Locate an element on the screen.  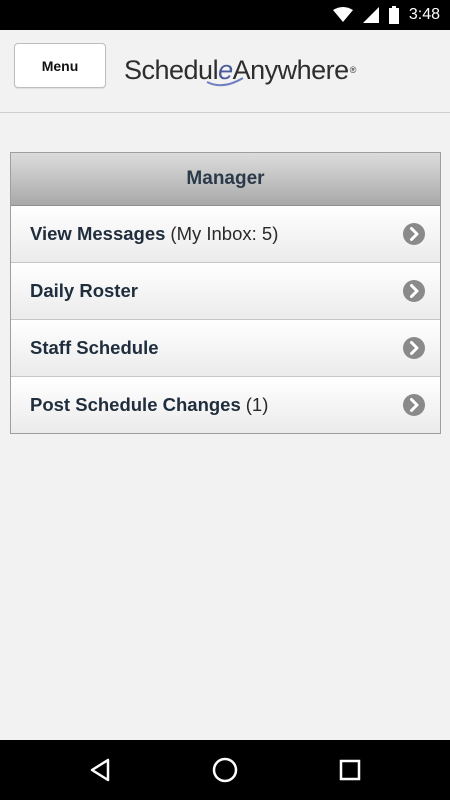
list-item-label: View Messages is located at coordinates (98, 233).